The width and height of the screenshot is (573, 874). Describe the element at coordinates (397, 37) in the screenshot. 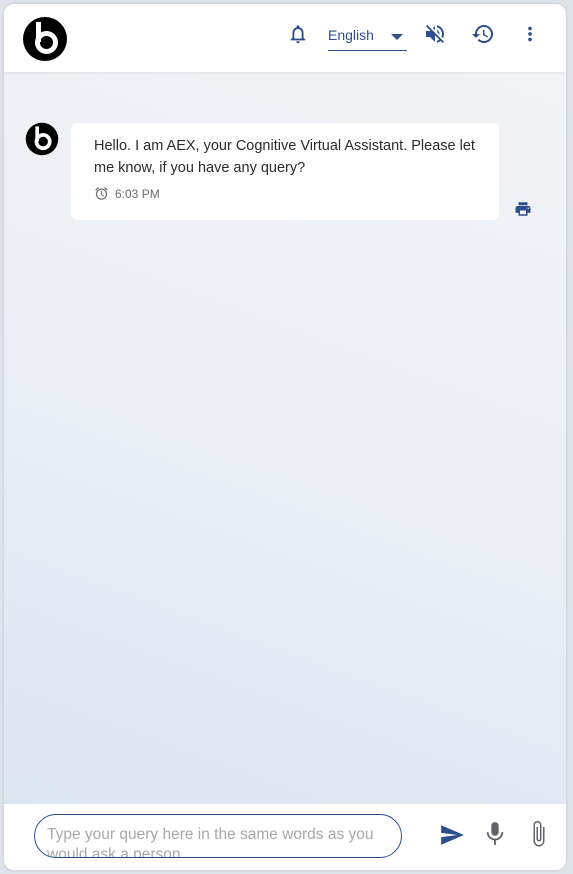

I see `chevron-down-icon` at that location.